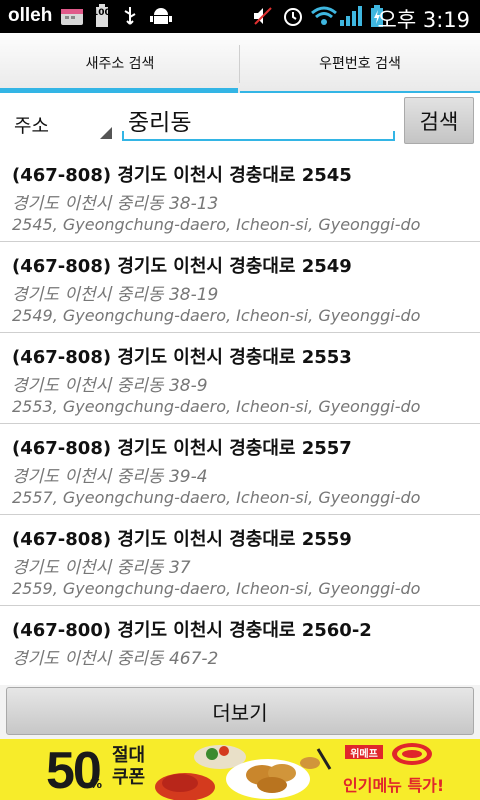 This screenshot has height=800, width=480. Describe the element at coordinates (423, 20) in the screenshot. I see `clock: 오후 3:19` at that location.